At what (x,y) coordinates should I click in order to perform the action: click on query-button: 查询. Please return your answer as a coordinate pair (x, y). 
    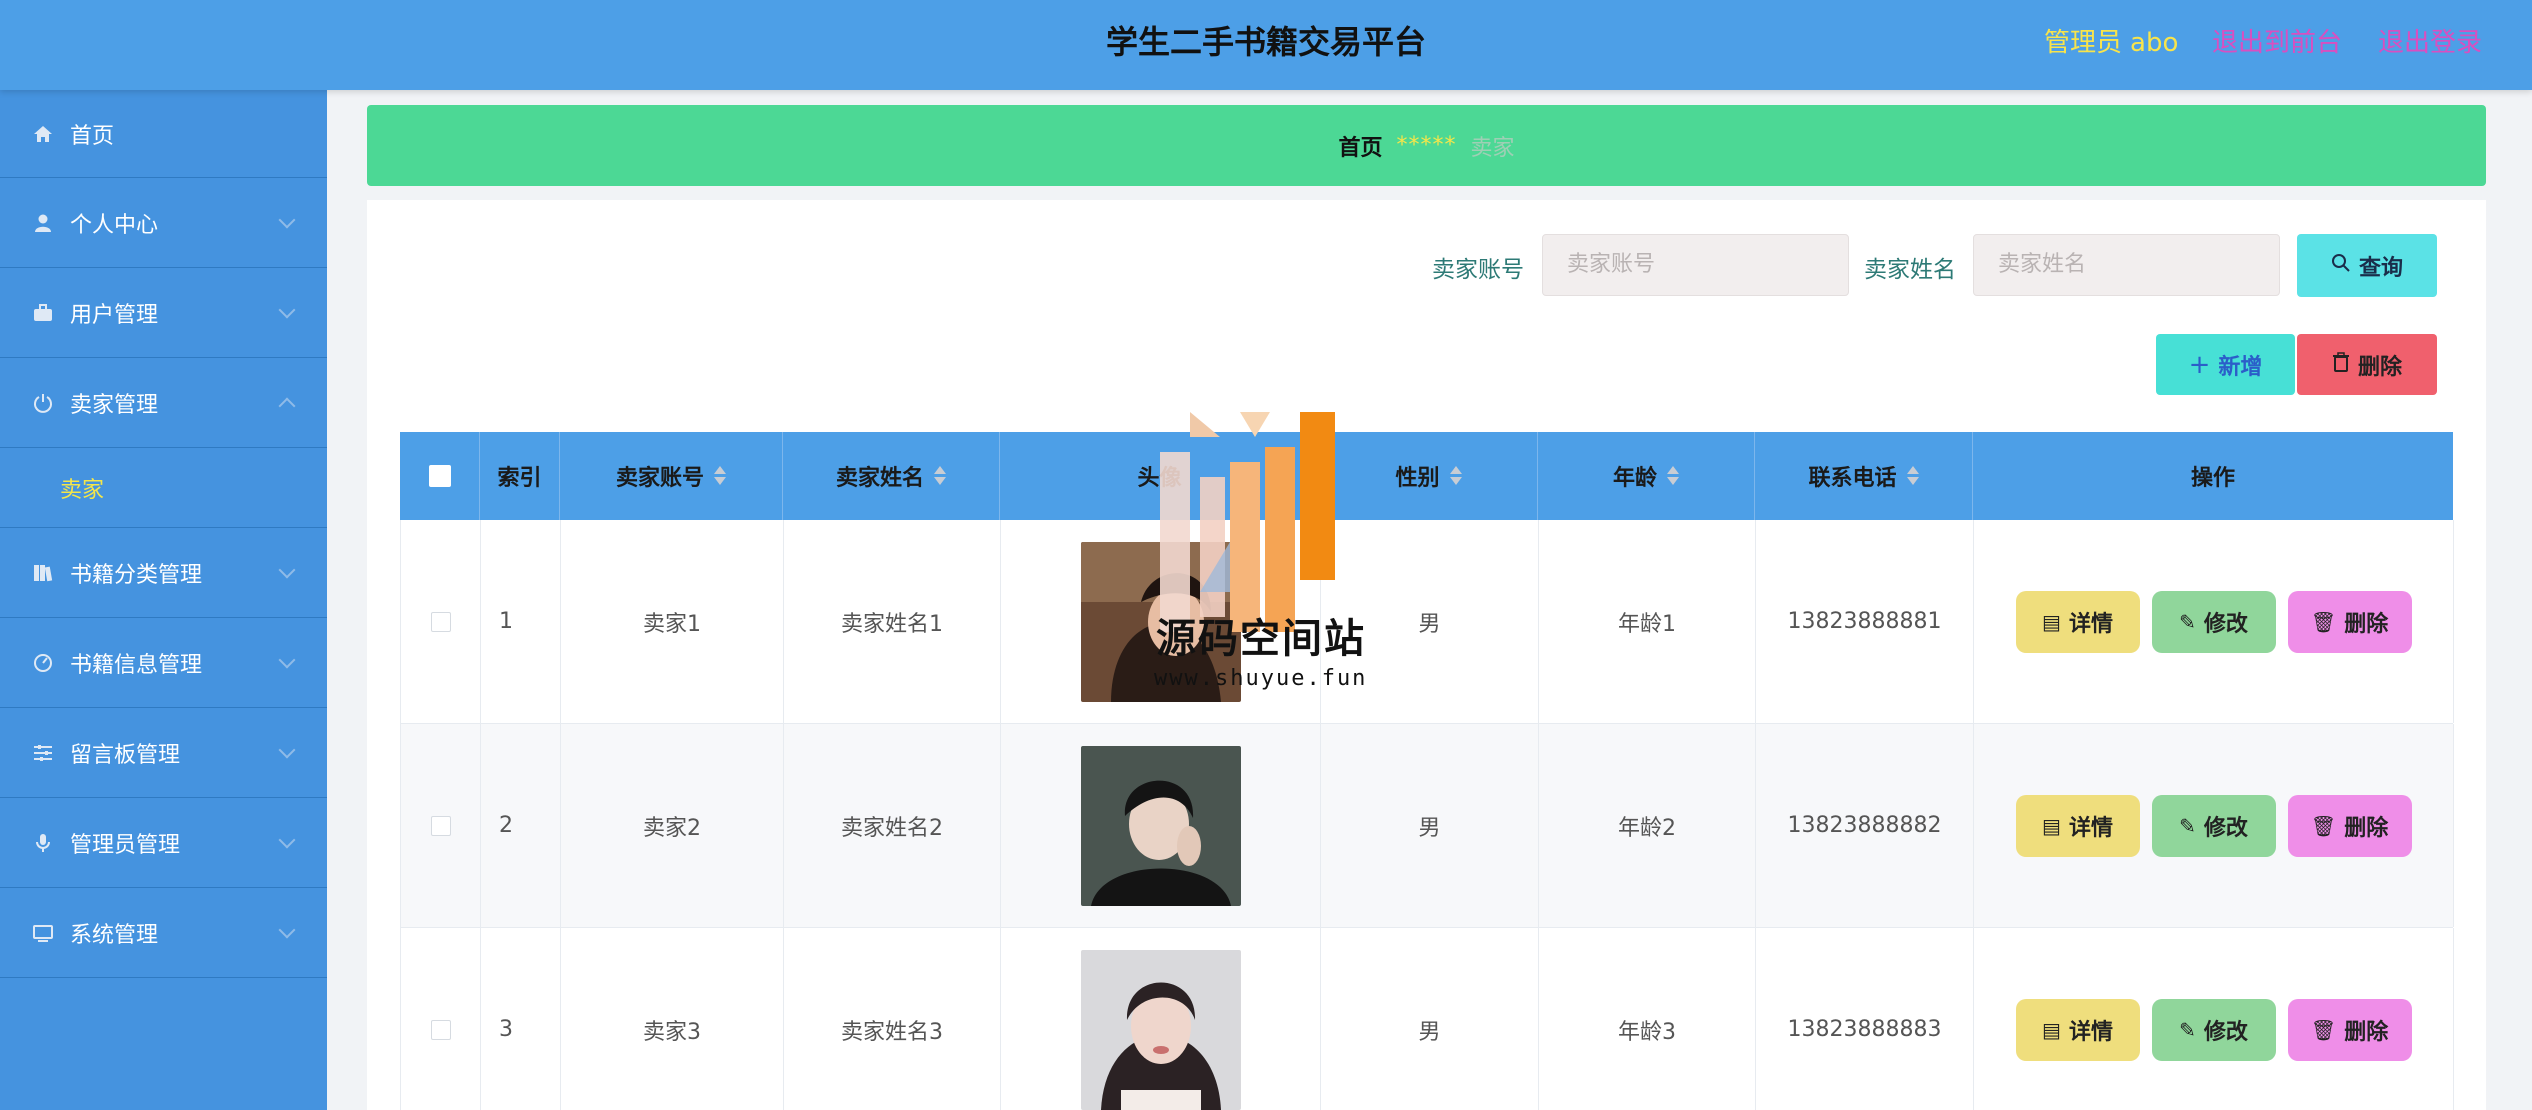
    Looking at the image, I should click on (2367, 265).